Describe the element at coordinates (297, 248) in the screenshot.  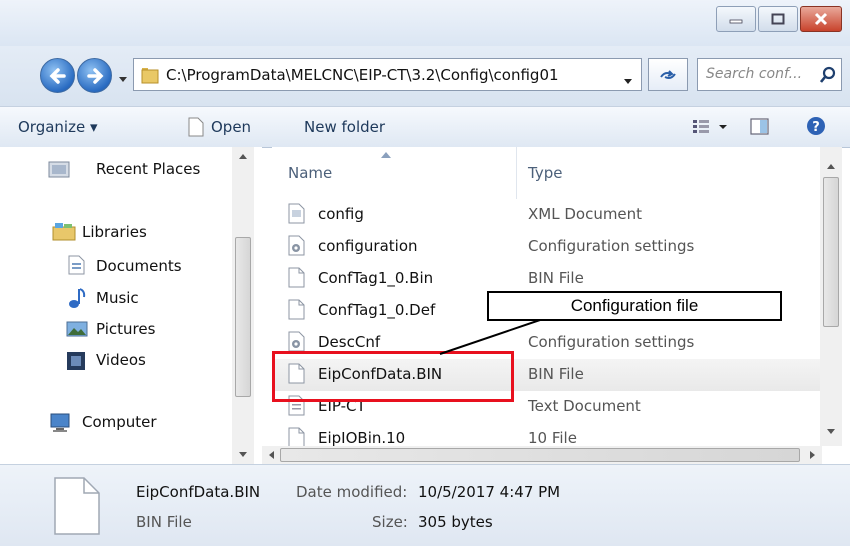
I see `settings-file-icon` at that location.